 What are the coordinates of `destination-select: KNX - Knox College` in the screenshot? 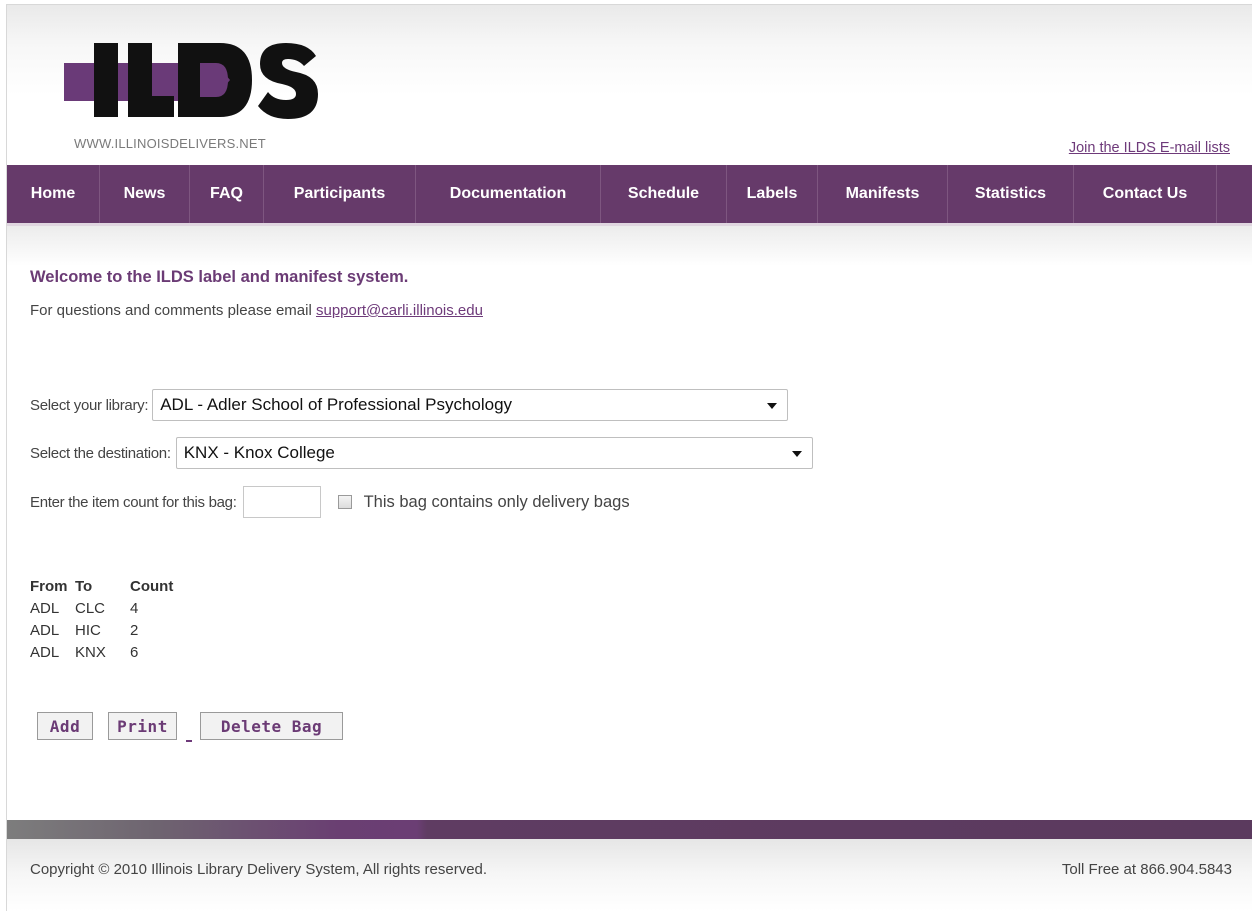 It's located at (494, 453).